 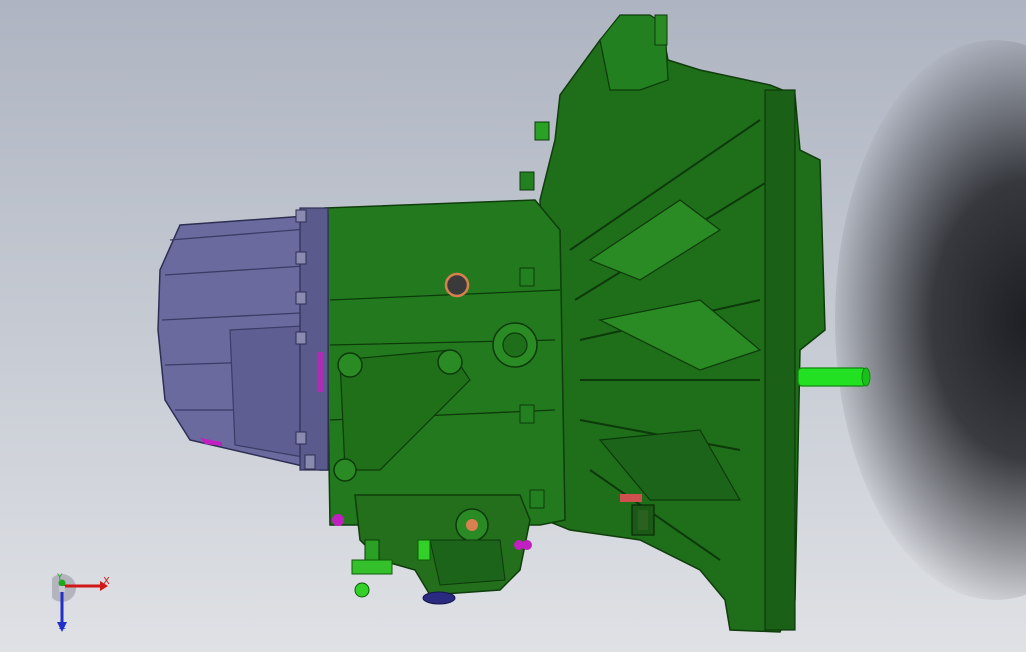 What do you see at coordinates (60, 578) in the screenshot?
I see `axis-y-label: Y` at bounding box center [60, 578].